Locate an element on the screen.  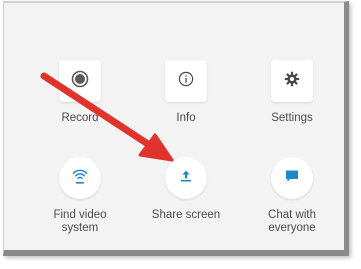
settings-item: Settings is located at coordinates (292, 92).